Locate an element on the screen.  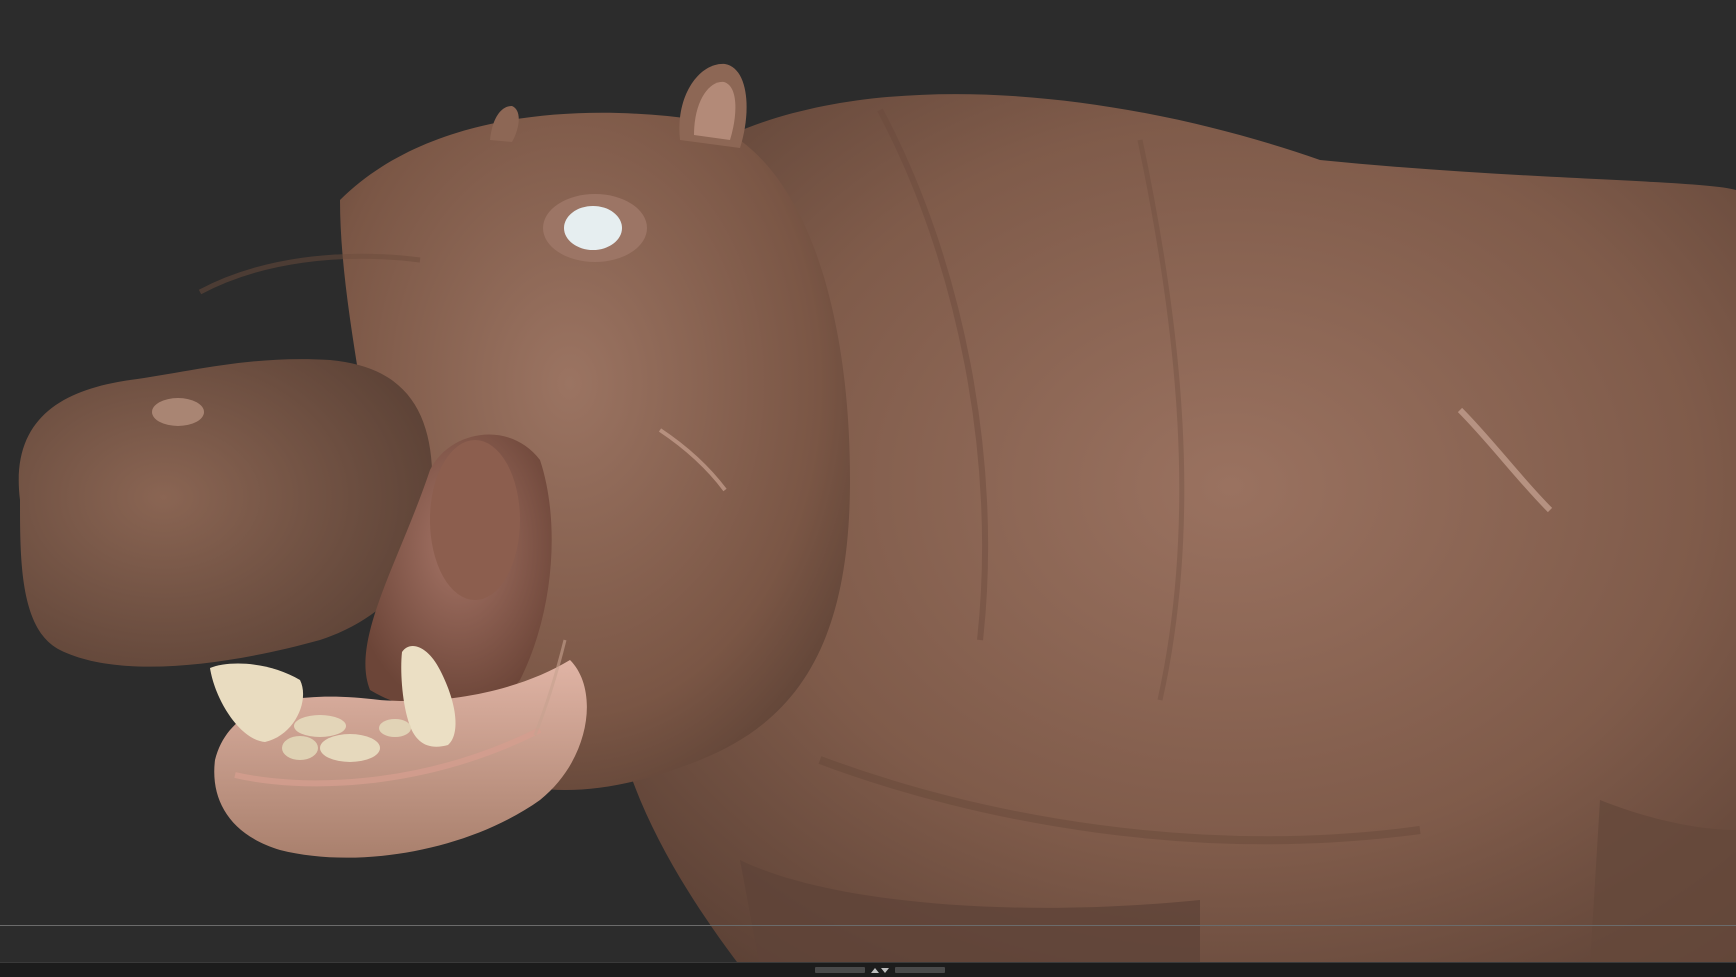
hippo-snout is located at coordinates (225, 513).